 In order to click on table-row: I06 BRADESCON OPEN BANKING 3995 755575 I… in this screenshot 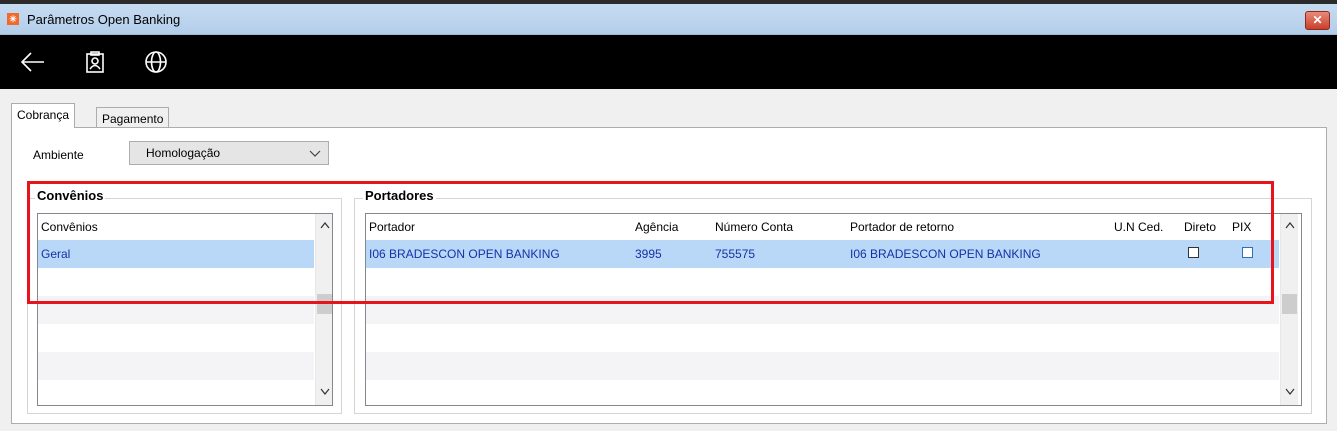, I will do `click(822, 254)`.